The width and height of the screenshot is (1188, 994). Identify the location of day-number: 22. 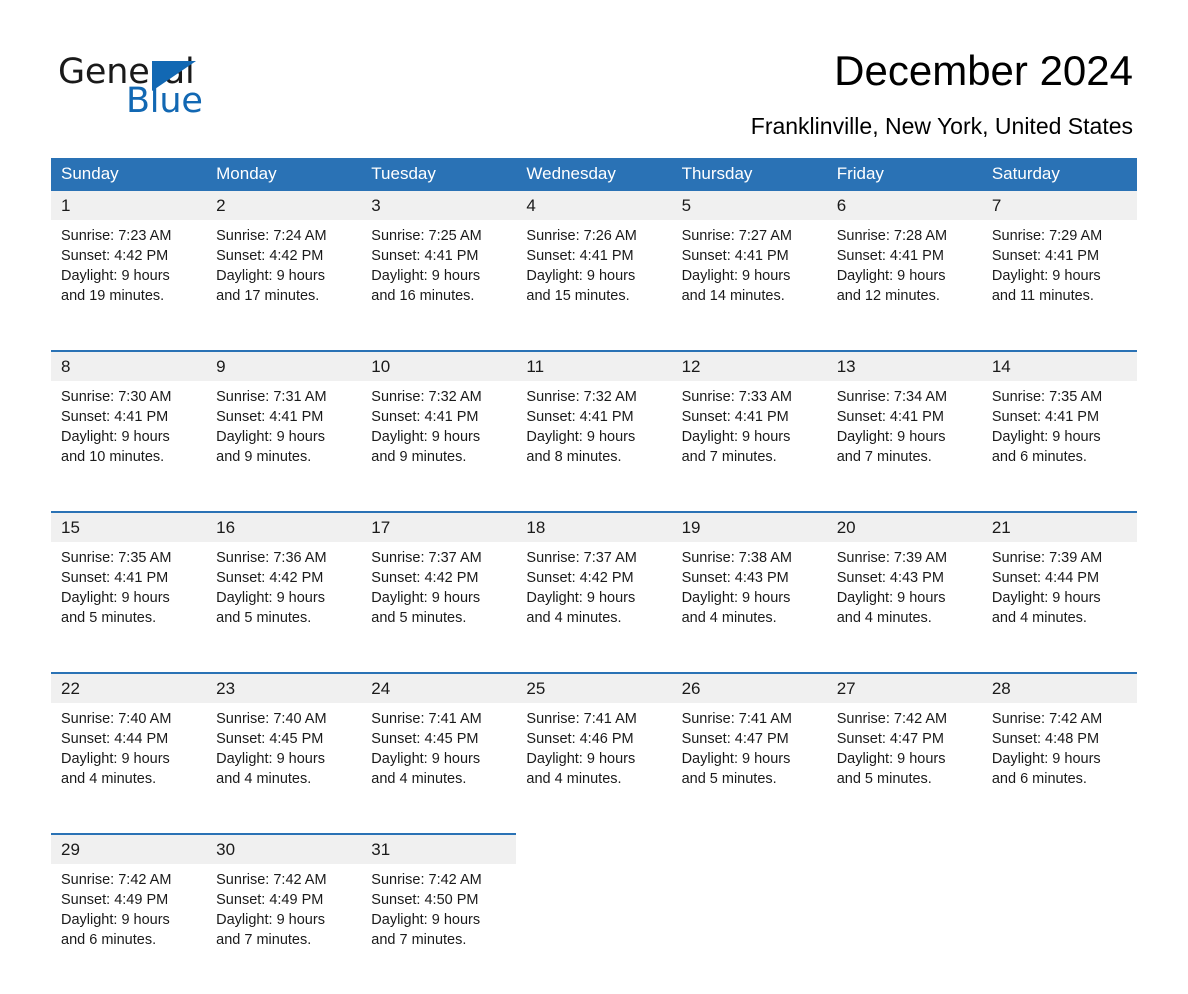
(129, 687).